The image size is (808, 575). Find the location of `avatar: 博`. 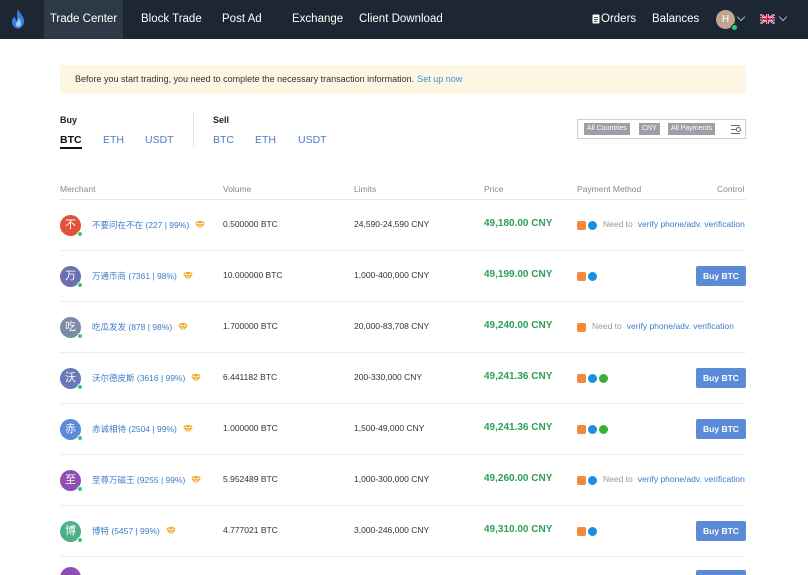

avatar: 博 is located at coordinates (71, 532).